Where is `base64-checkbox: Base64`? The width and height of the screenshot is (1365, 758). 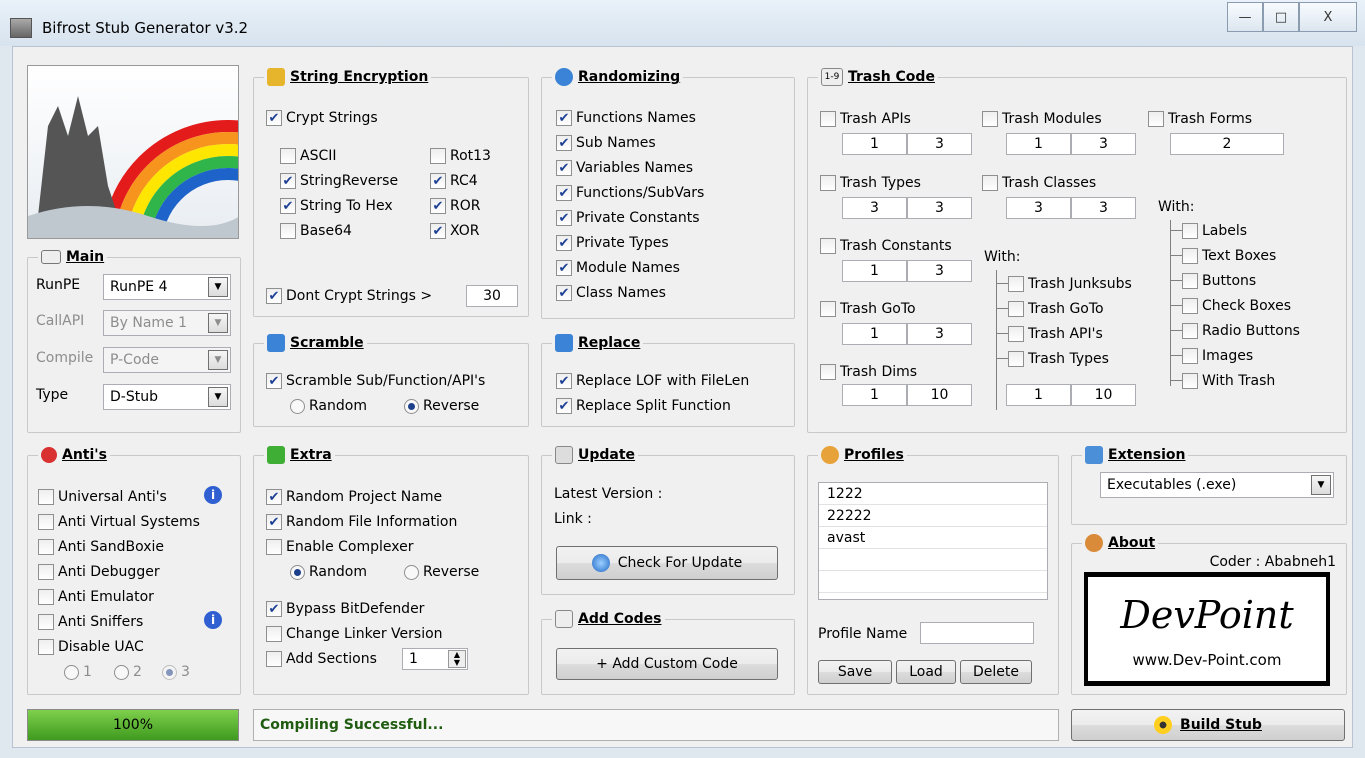
base64-checkbox: Base64 is located at coordinates (316, 231).